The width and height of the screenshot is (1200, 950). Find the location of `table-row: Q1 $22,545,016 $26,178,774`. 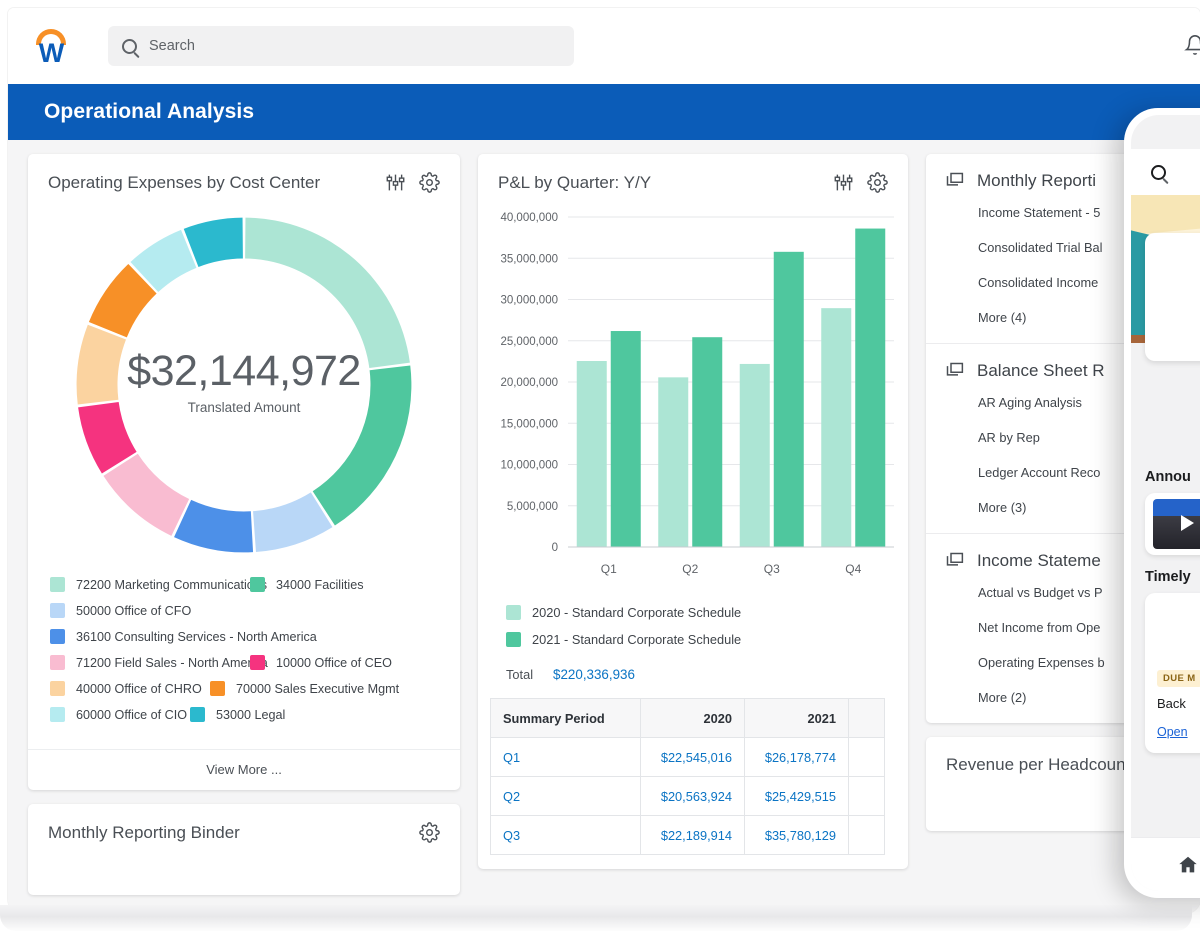

table-row: Q1 $22,545,016 $26,178,774 is located at coordinates (687, 757).